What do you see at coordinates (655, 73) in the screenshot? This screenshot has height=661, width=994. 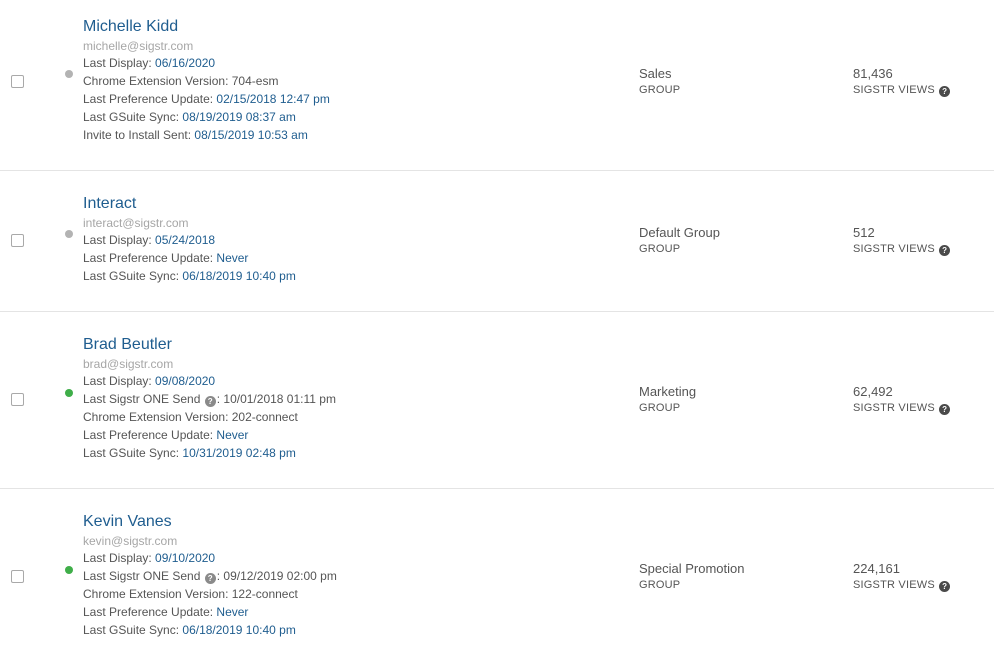 I see `group-name: Sales` at bounding box center [655, 73].